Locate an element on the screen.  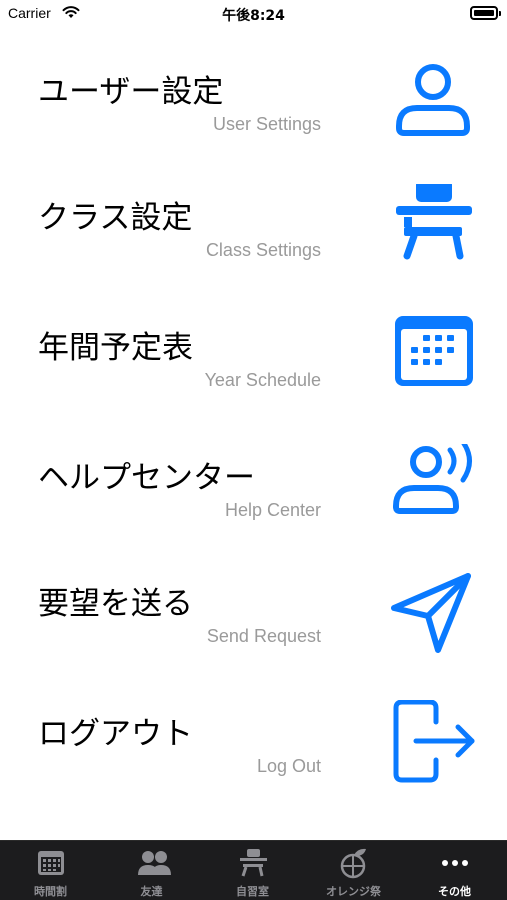
menu-item-year-schedule: 年間予定表 Year Schedule is located at coordinates (253, 374).